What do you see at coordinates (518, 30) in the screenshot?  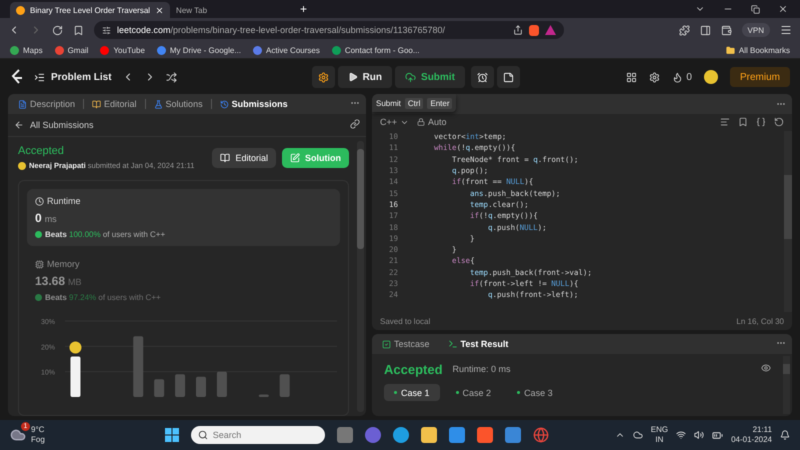 I see `share-icon` at bounding box center [518, 30].